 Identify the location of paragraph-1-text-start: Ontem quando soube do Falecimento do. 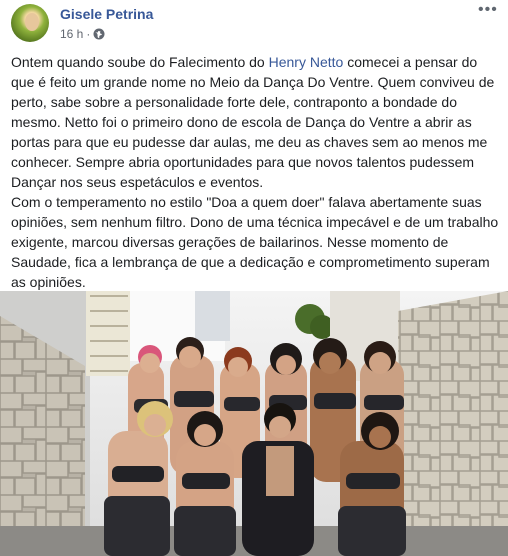
(140, 62).